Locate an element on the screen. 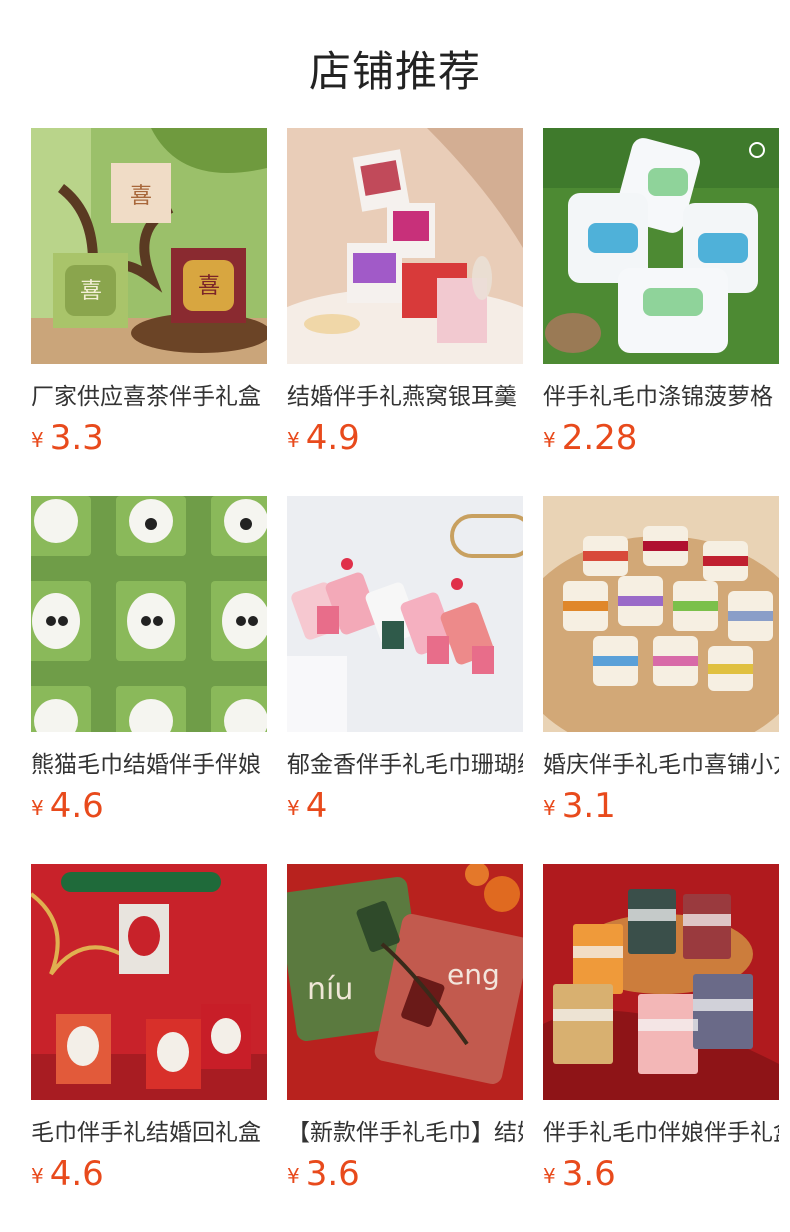 Image resolution: width=790 pixels, height=1232 pixels. product-name: 厂家供应喜茶伴手礼盒 is located at coordinates (149, 394).